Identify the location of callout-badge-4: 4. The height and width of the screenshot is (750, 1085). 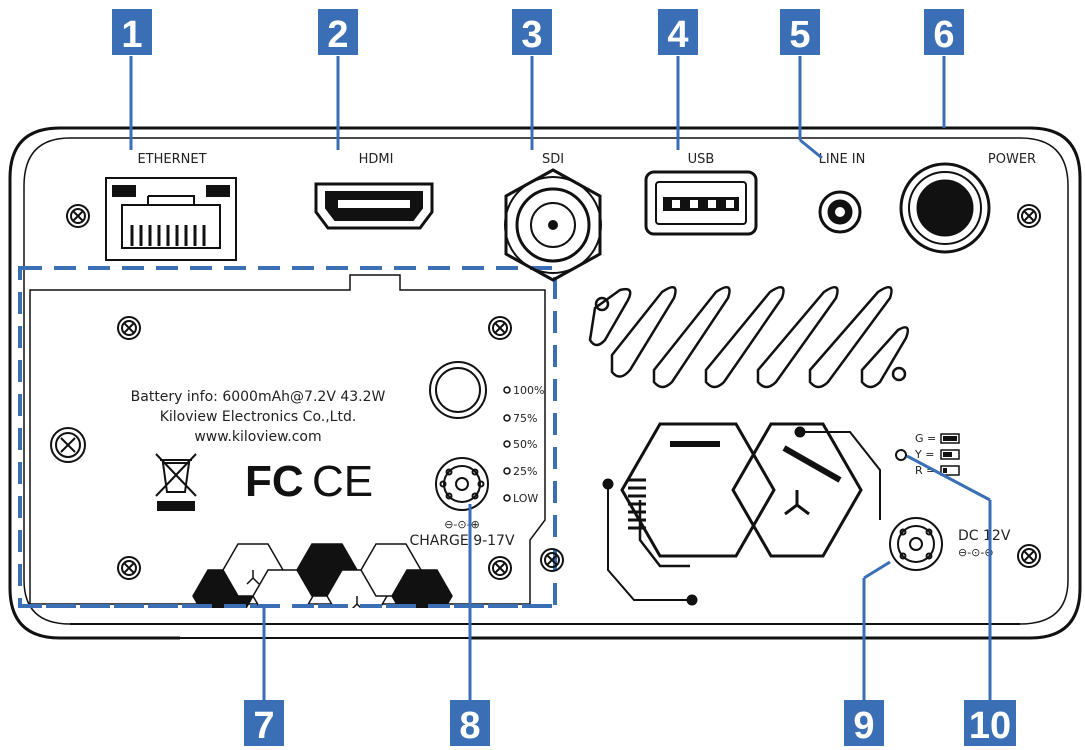
(678, 32).